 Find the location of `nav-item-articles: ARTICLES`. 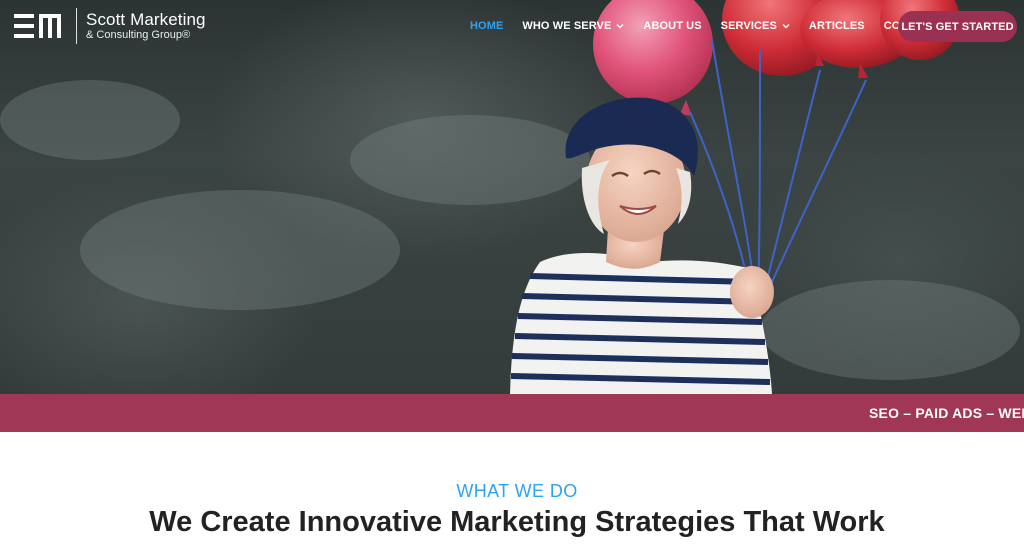

nav-item-articles: ARTICLES is located at coordinates (837, 26).